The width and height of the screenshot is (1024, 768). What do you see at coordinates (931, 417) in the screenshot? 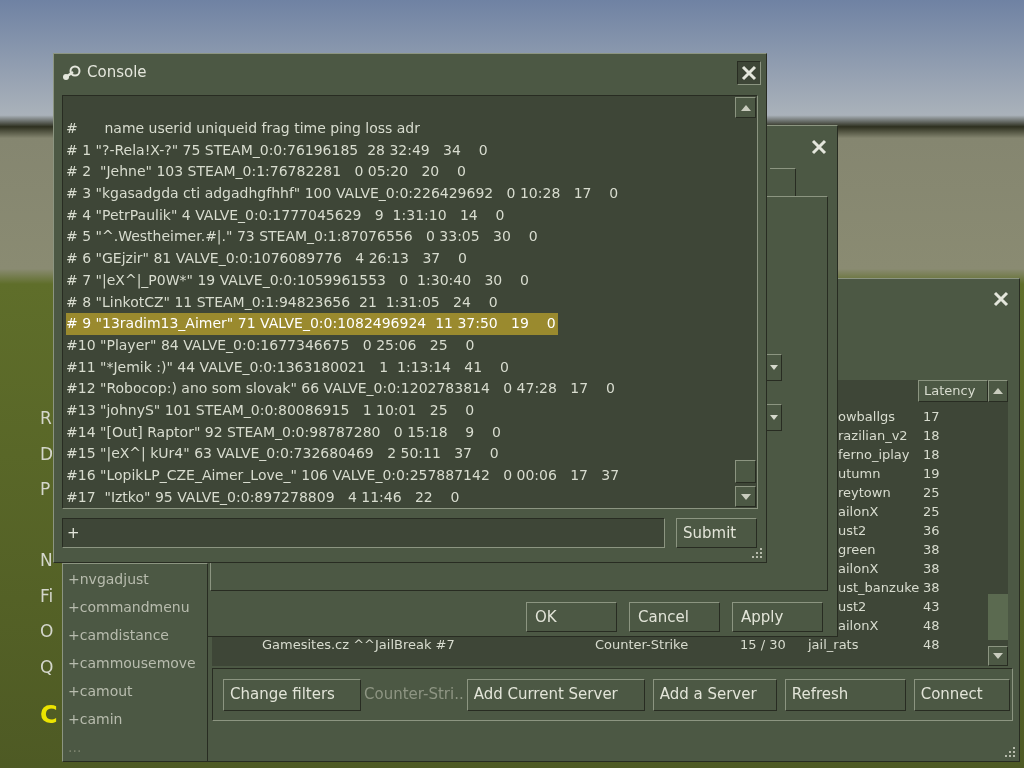
I see `latency-cell-text: 17` at bounding box center [931, 417].